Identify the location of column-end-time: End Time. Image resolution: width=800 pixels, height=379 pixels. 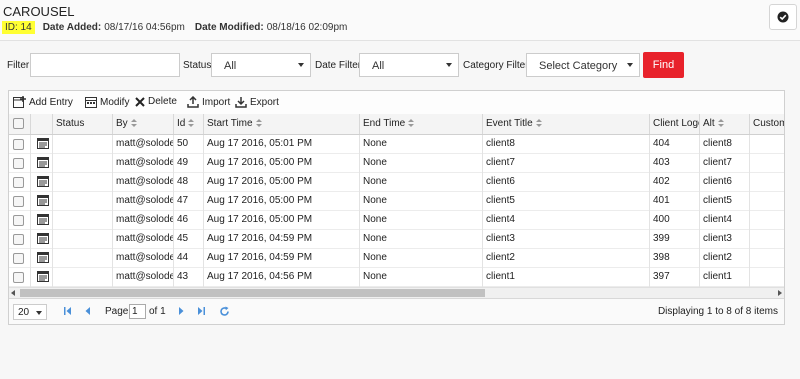
(421, 124).